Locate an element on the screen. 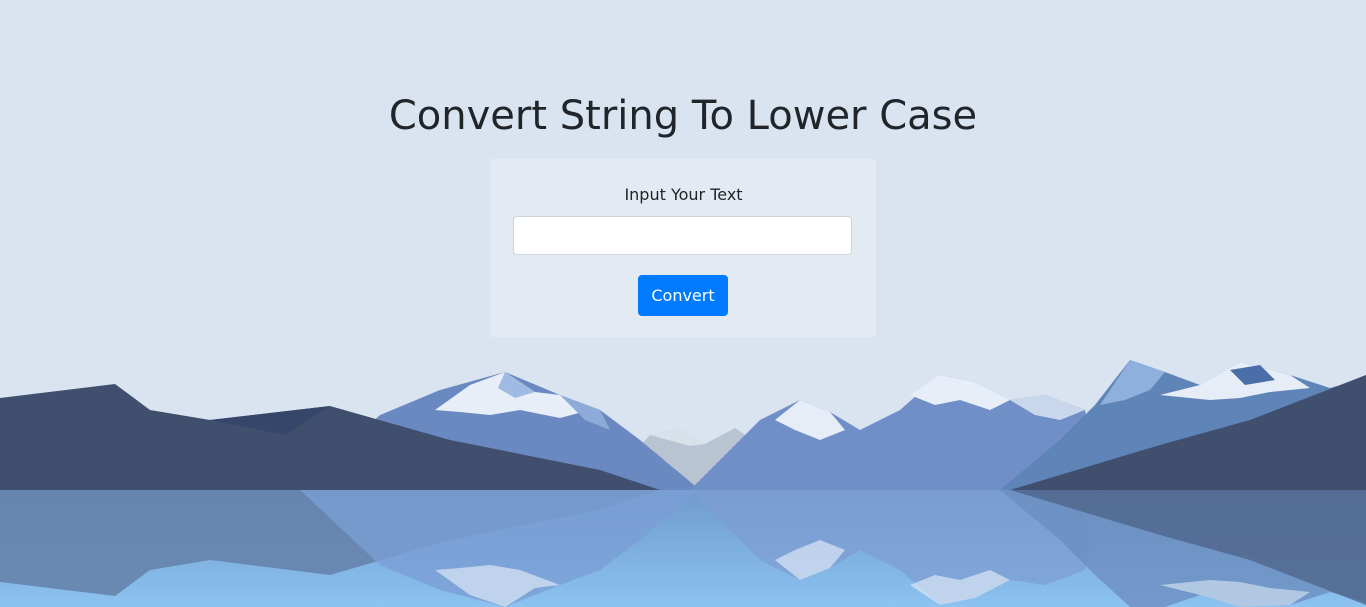 Image resolution: width=1366 pixels, height=607 pixels. convert-button: Convert is located at coordinates (683, 295).